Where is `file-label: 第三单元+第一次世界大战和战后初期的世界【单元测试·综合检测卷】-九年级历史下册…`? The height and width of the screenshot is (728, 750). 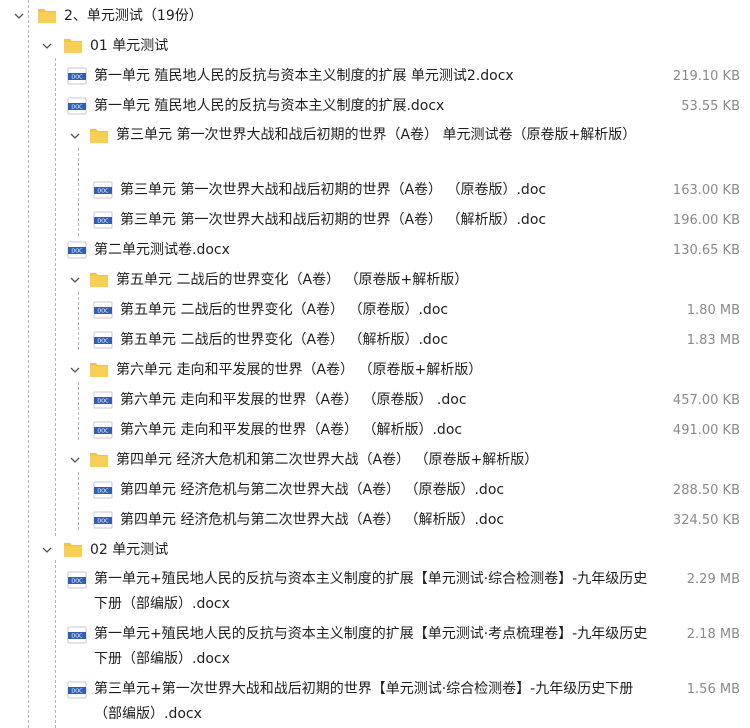 file-label: 第三单元+第一次世界大战和战后初期的世界【单元测试·综合检测卷】-九年级历史下册… is located at coordinates (364, 701).